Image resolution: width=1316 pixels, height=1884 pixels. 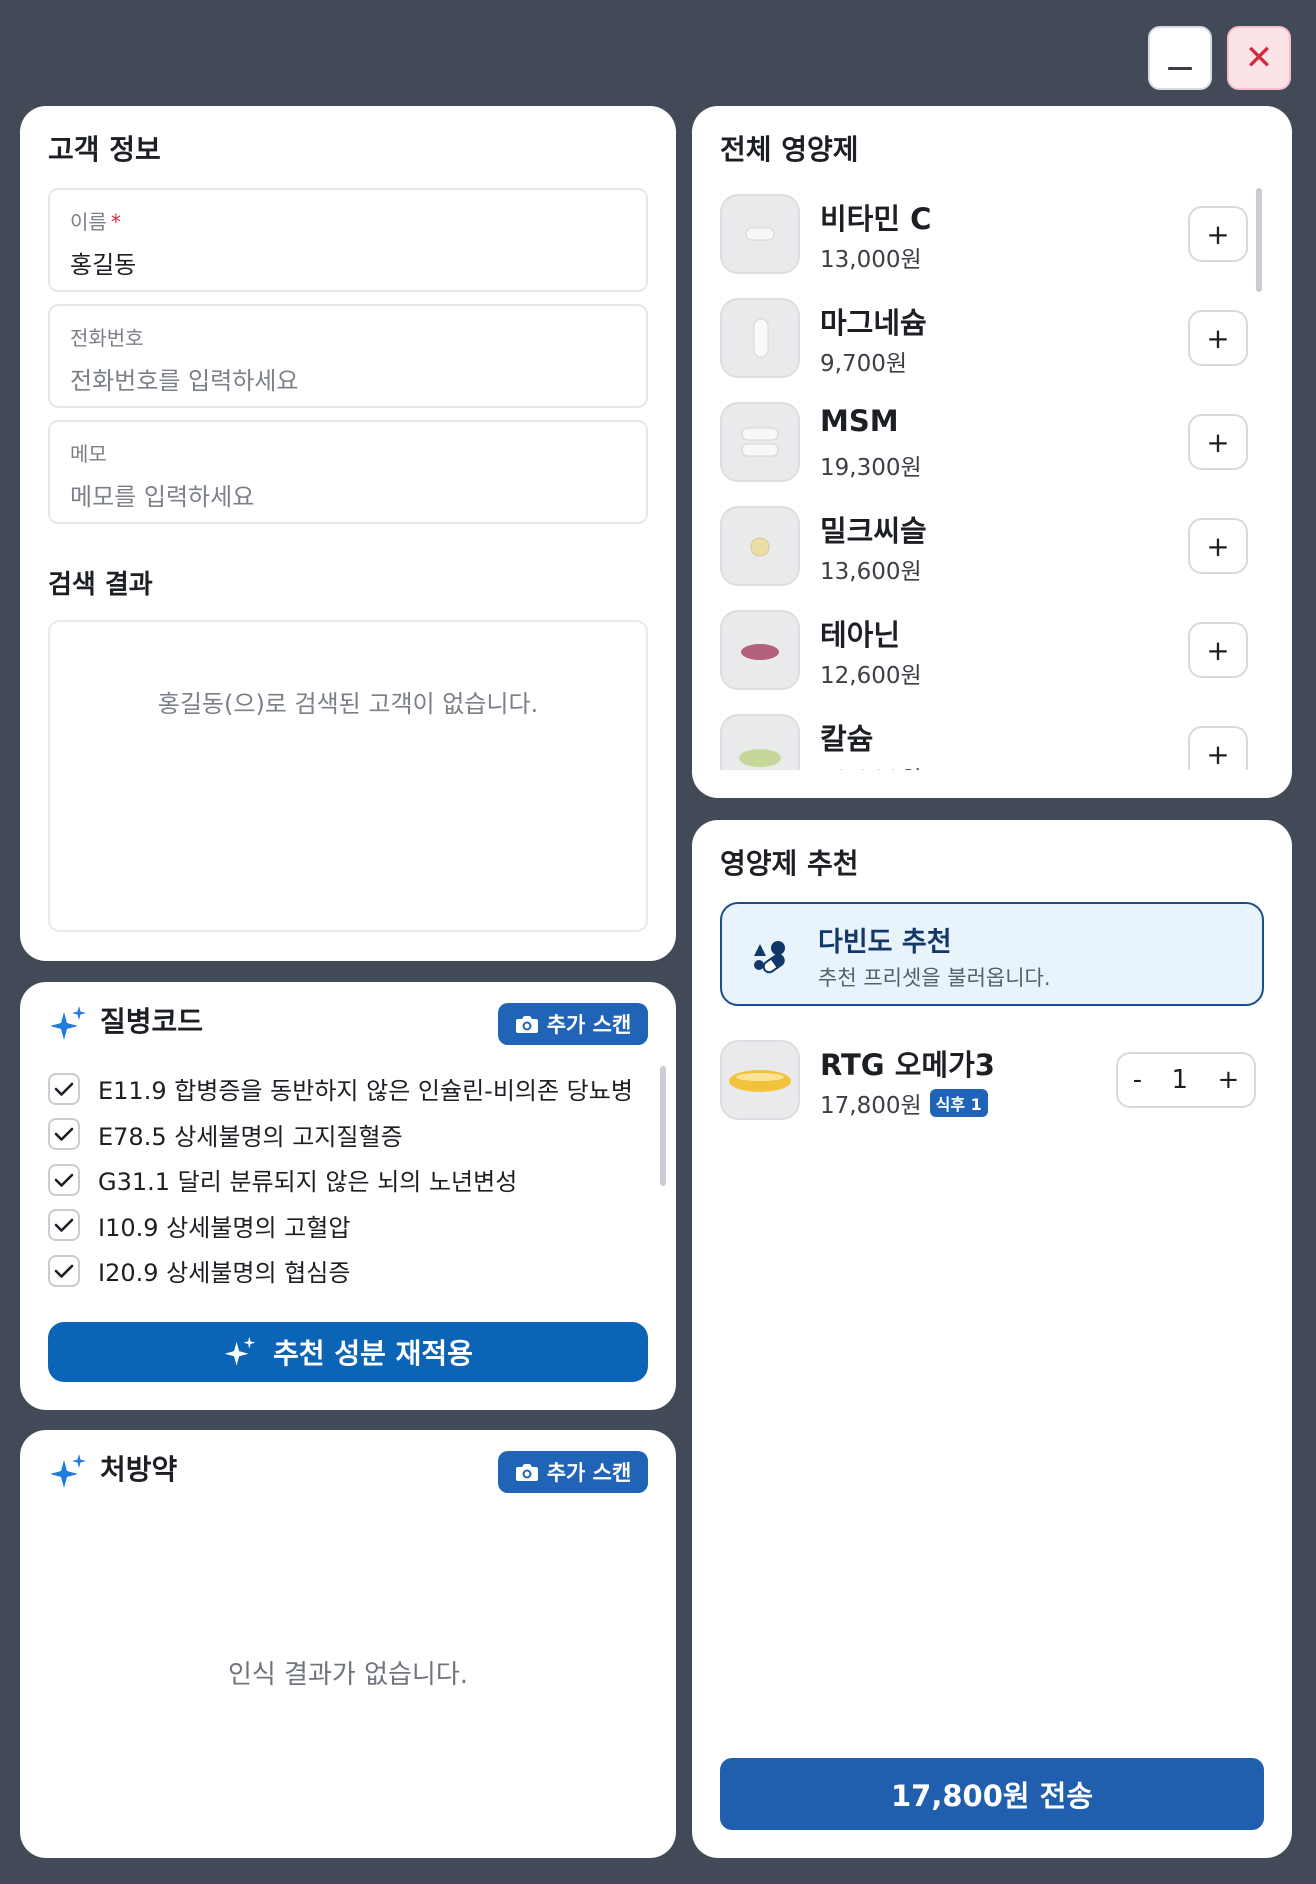 What do you see at coordinates (1180, 1080) in the screenshot?
I see `quantity-value: 1` at bounding box center [1180, 1080].